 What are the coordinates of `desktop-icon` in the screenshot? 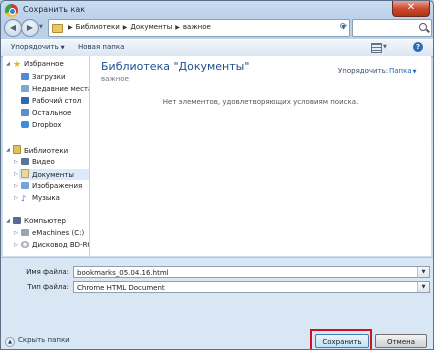 It's located at (25, 100).